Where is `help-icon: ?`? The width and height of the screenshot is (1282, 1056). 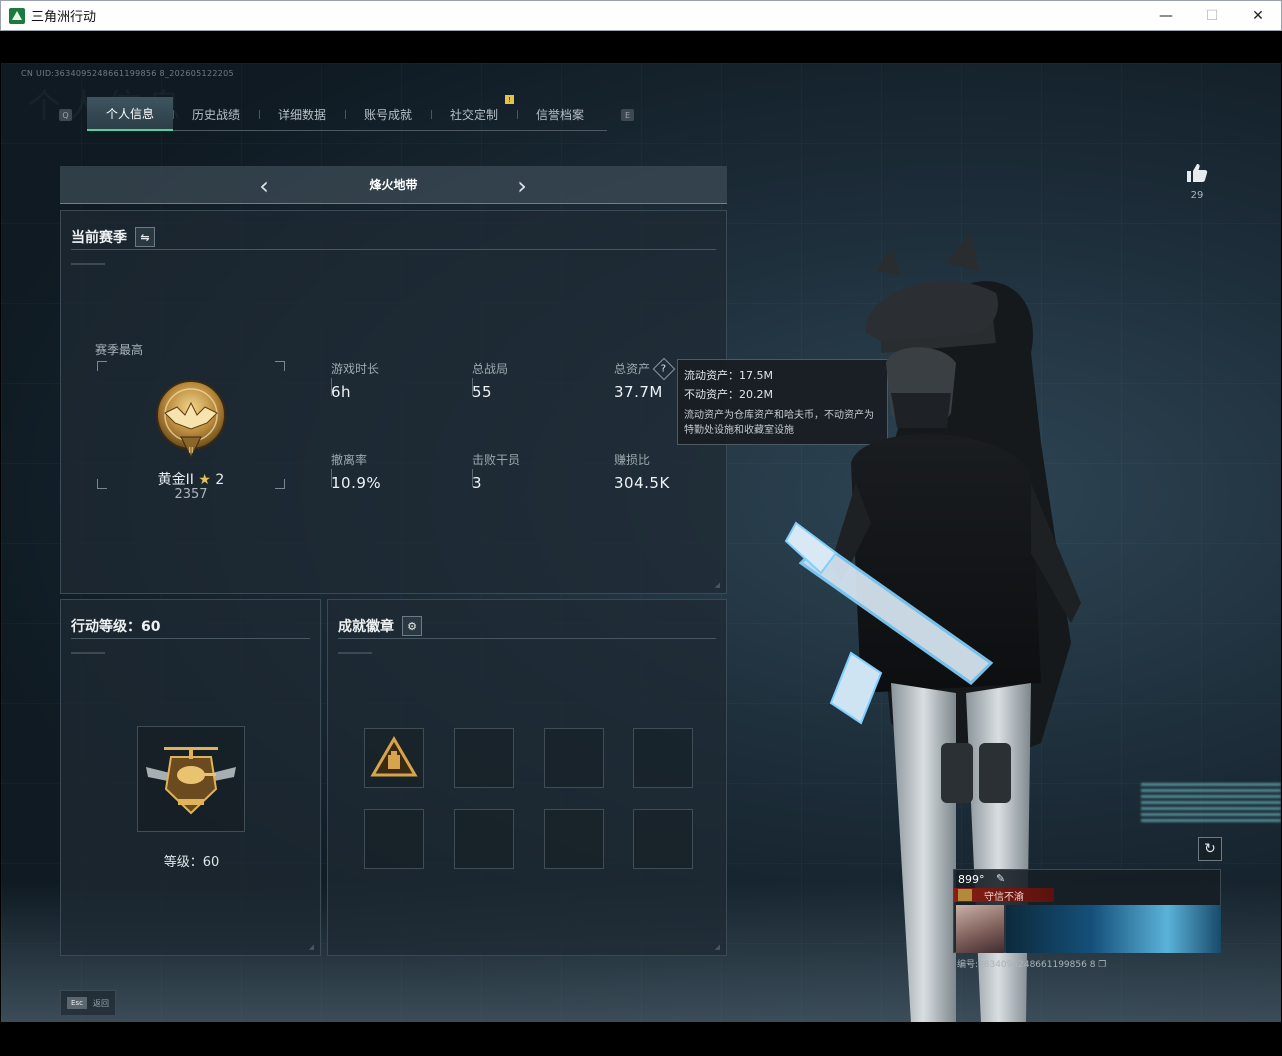
help-icon: ? is located at coordinates (664, 368).